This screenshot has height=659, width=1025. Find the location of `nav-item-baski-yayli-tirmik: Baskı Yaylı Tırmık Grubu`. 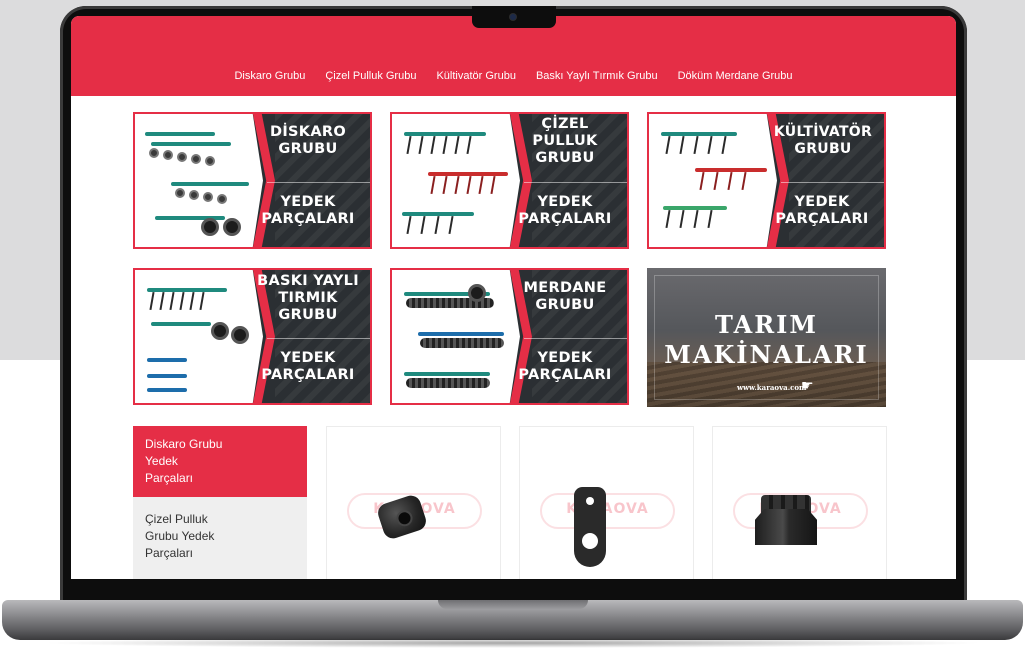

nav-item-baski-yayli-tirmik: Baskı Yaylı Tırmık Grubu is located at coordinates (597, 76).